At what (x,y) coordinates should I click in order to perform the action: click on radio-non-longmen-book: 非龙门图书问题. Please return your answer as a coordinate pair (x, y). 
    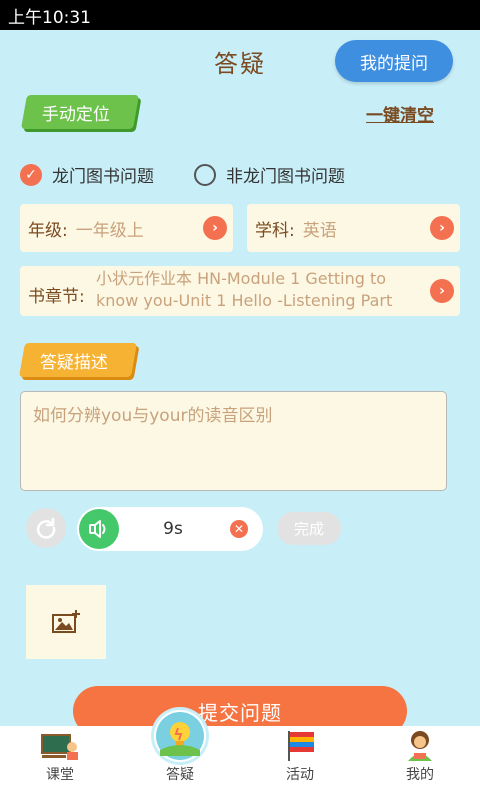
    Looking at the image, I should click on (269, 174).